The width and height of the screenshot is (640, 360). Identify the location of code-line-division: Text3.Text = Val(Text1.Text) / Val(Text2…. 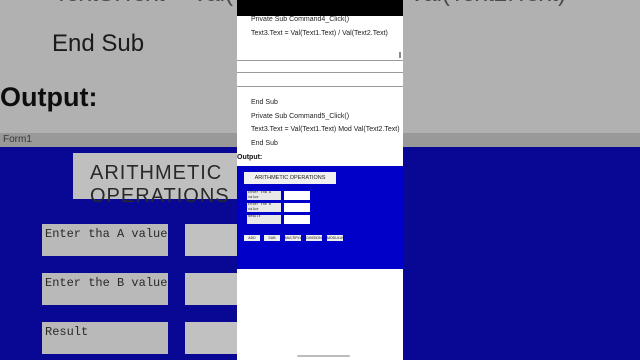
(319, 33).